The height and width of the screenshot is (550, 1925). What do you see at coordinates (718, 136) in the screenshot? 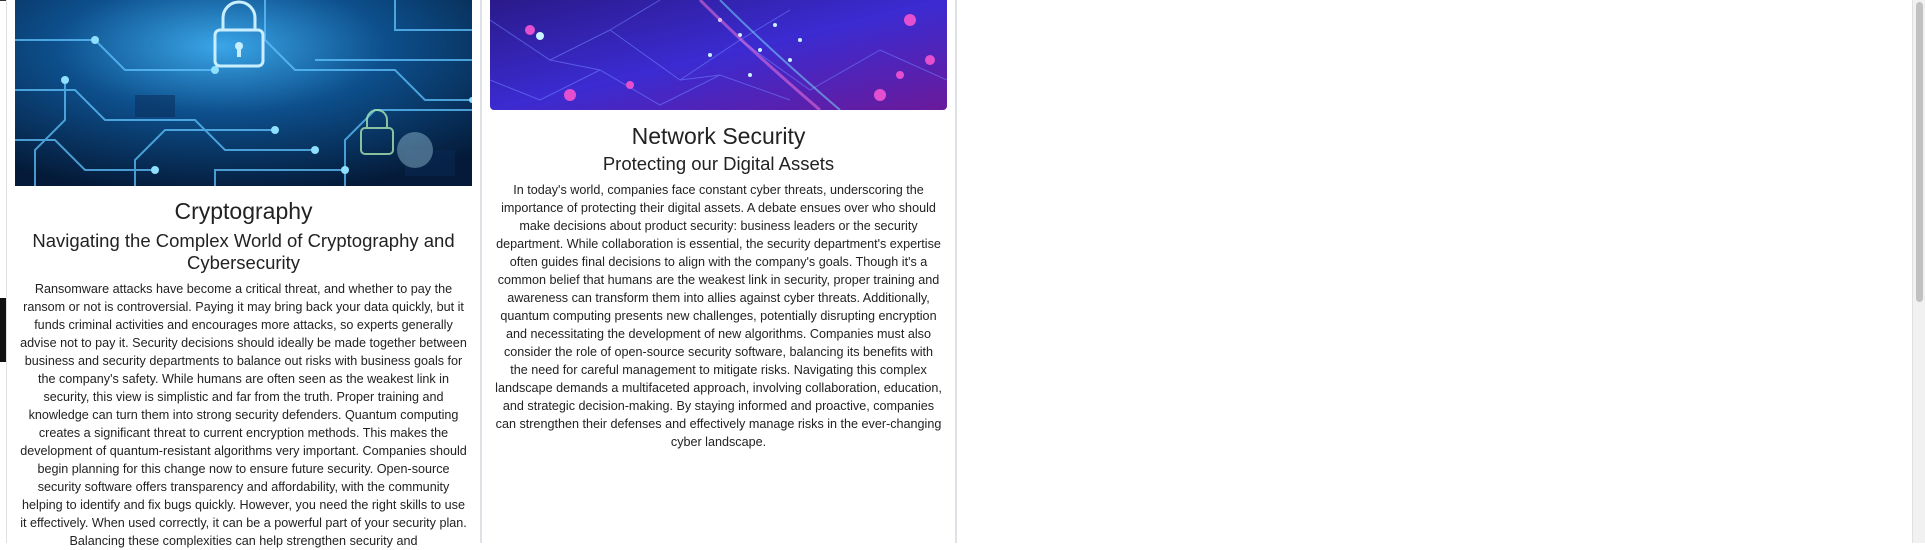
I see `card-title: Network Security` at bounding box center [718, 136].